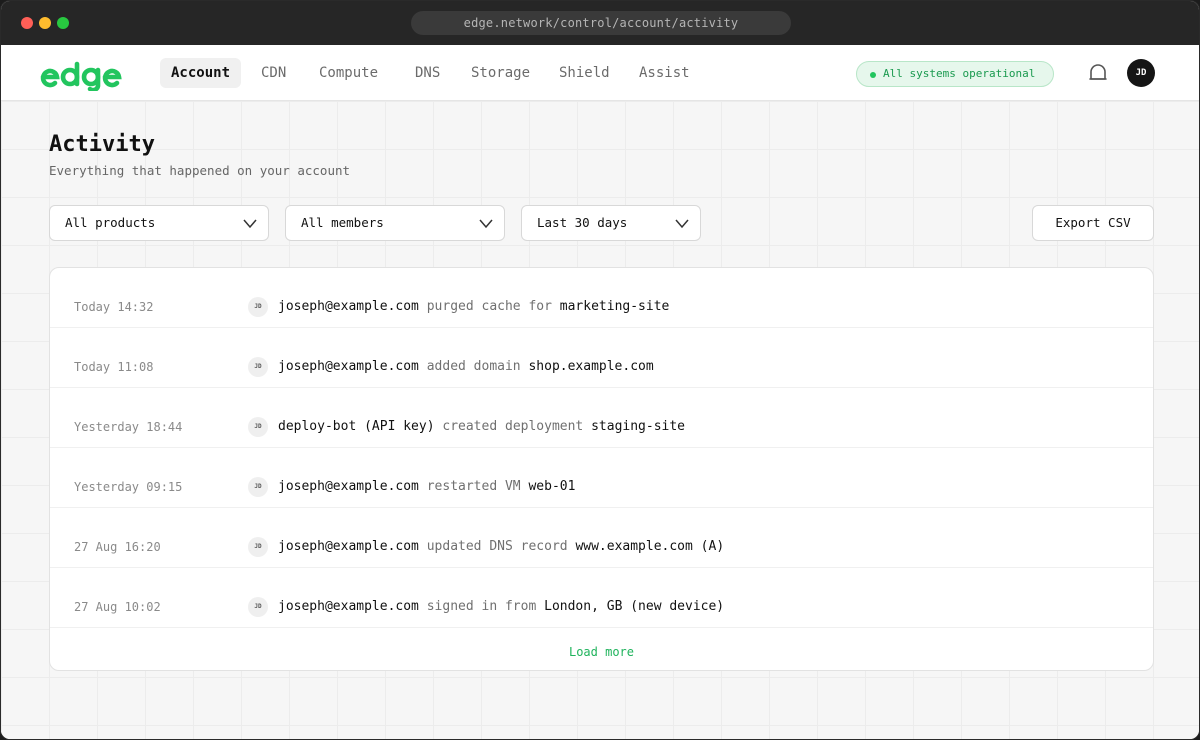  What do you see at coordinates (117, 607) in the screenshot?
I see `activity-time: 27 Aug 10:02` at bounding box center [117, 607].